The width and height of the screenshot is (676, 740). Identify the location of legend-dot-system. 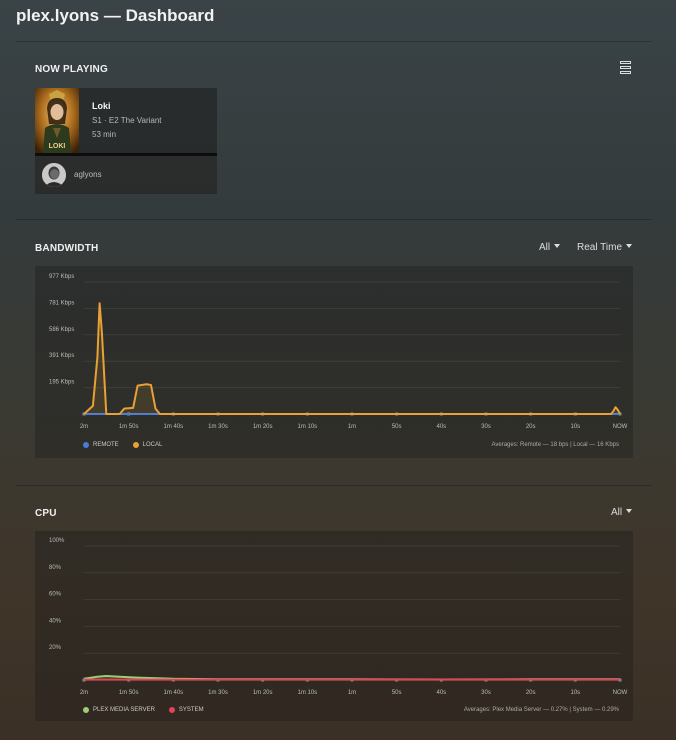
(171, 710).